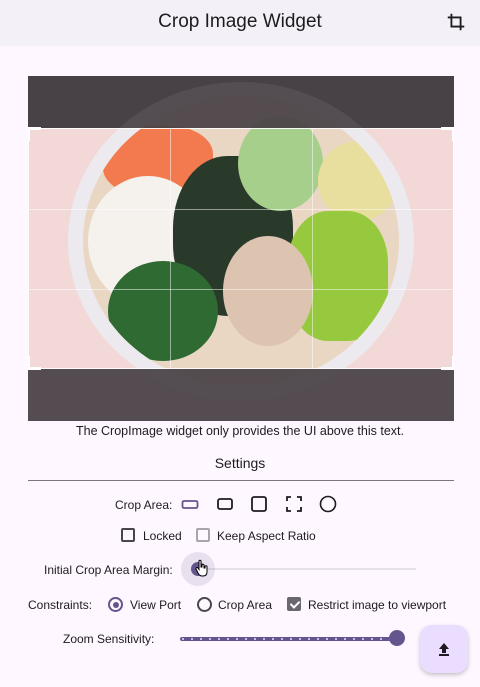 The height and width of the screenshot is (687, 480). I want to click on crop-free-icon, so click(294, 504).